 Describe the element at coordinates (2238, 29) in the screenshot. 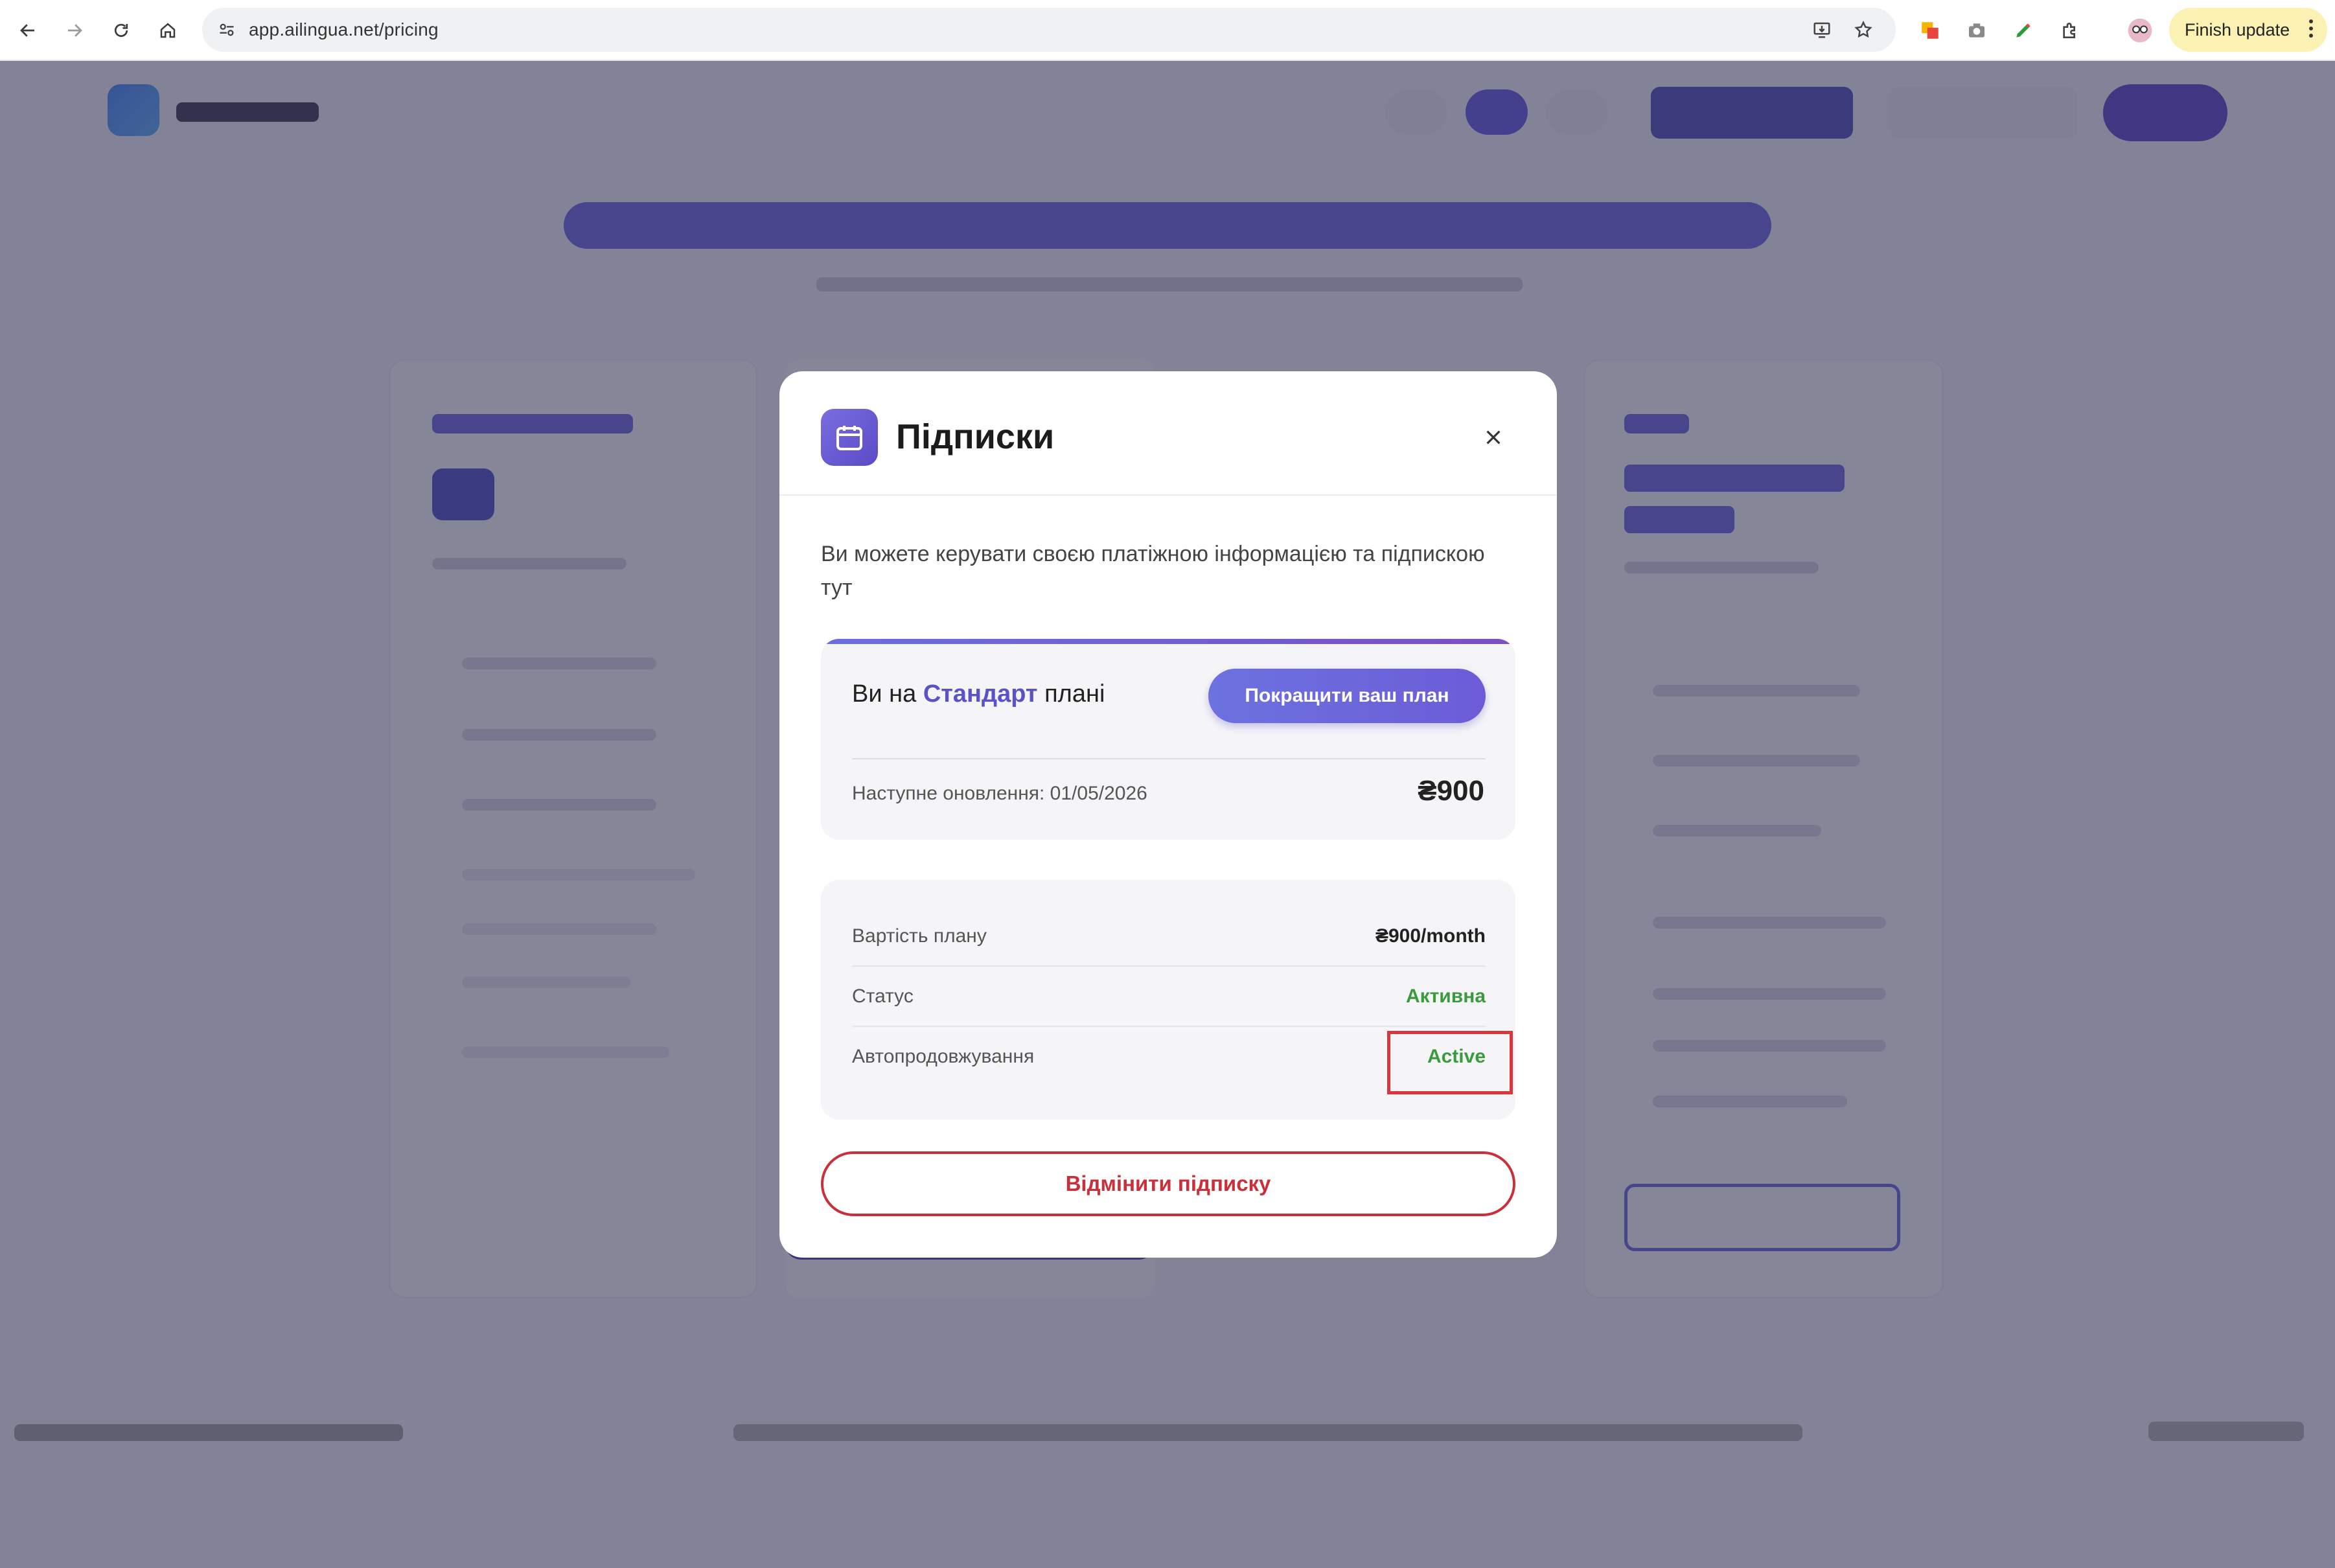

I see `finish-update-label: Finish update` at that location.